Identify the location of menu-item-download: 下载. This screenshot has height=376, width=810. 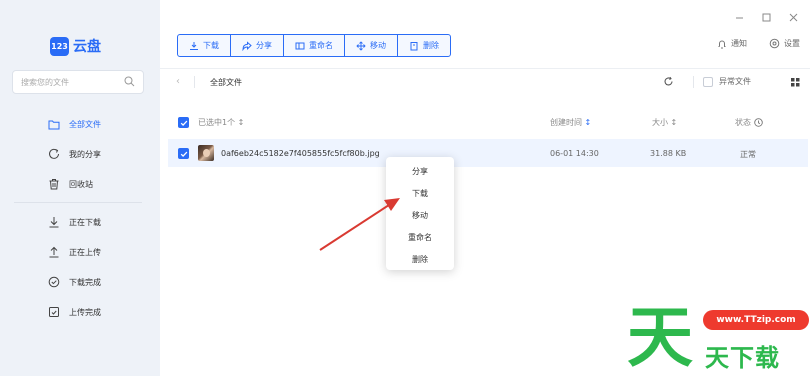
(420, 193).